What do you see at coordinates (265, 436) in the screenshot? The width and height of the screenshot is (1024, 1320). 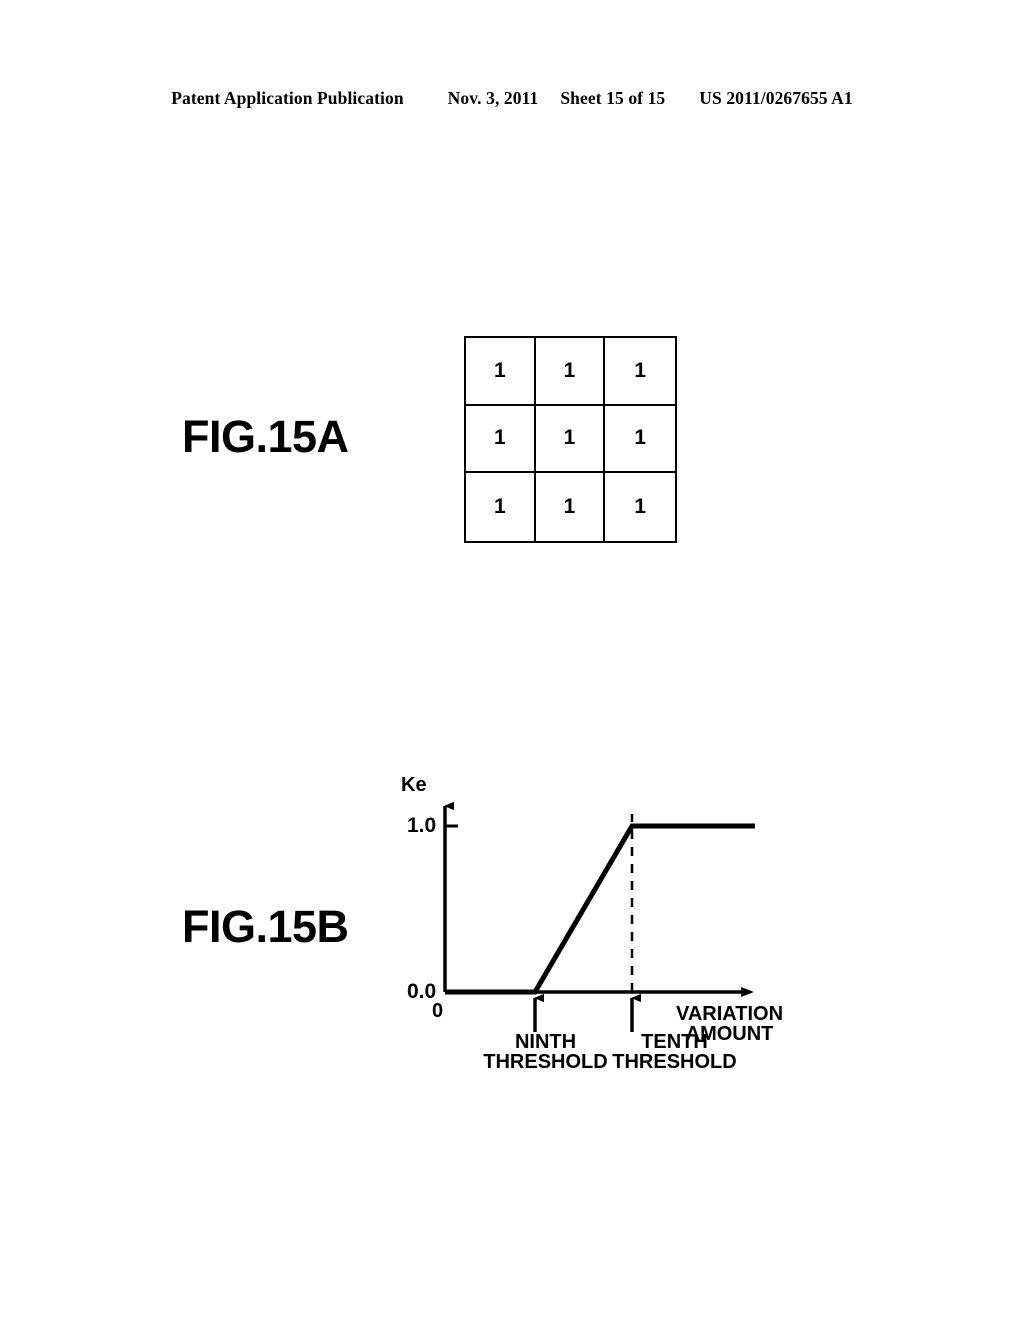 I see `figure-15a-label: FIG.15A` at bounding box center [265, 436].